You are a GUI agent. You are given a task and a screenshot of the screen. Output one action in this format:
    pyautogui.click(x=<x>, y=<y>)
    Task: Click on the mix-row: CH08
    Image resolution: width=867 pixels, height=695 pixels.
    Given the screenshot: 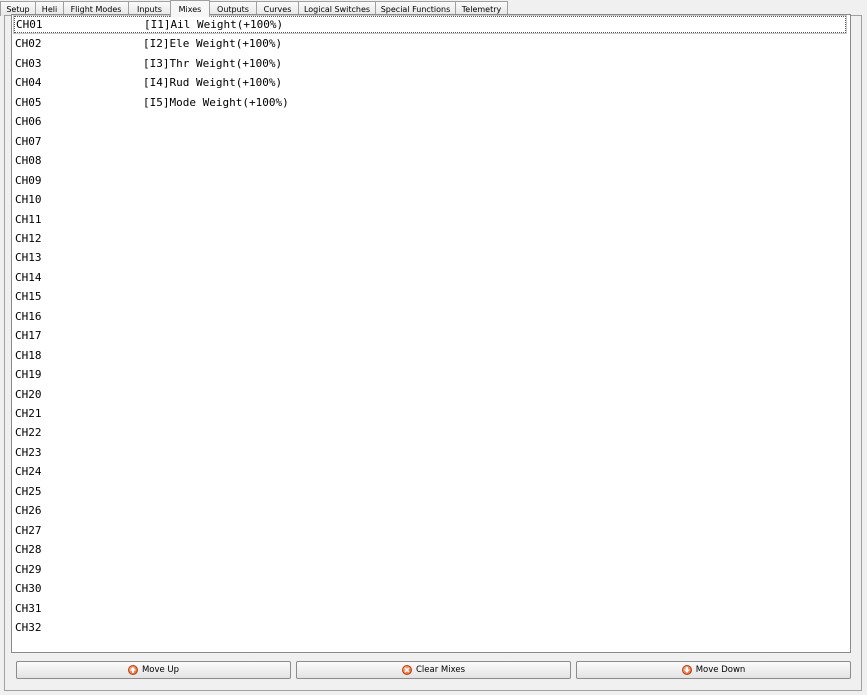 What is the action you would take?
    pyautogui.click(x=430, y=160)
    